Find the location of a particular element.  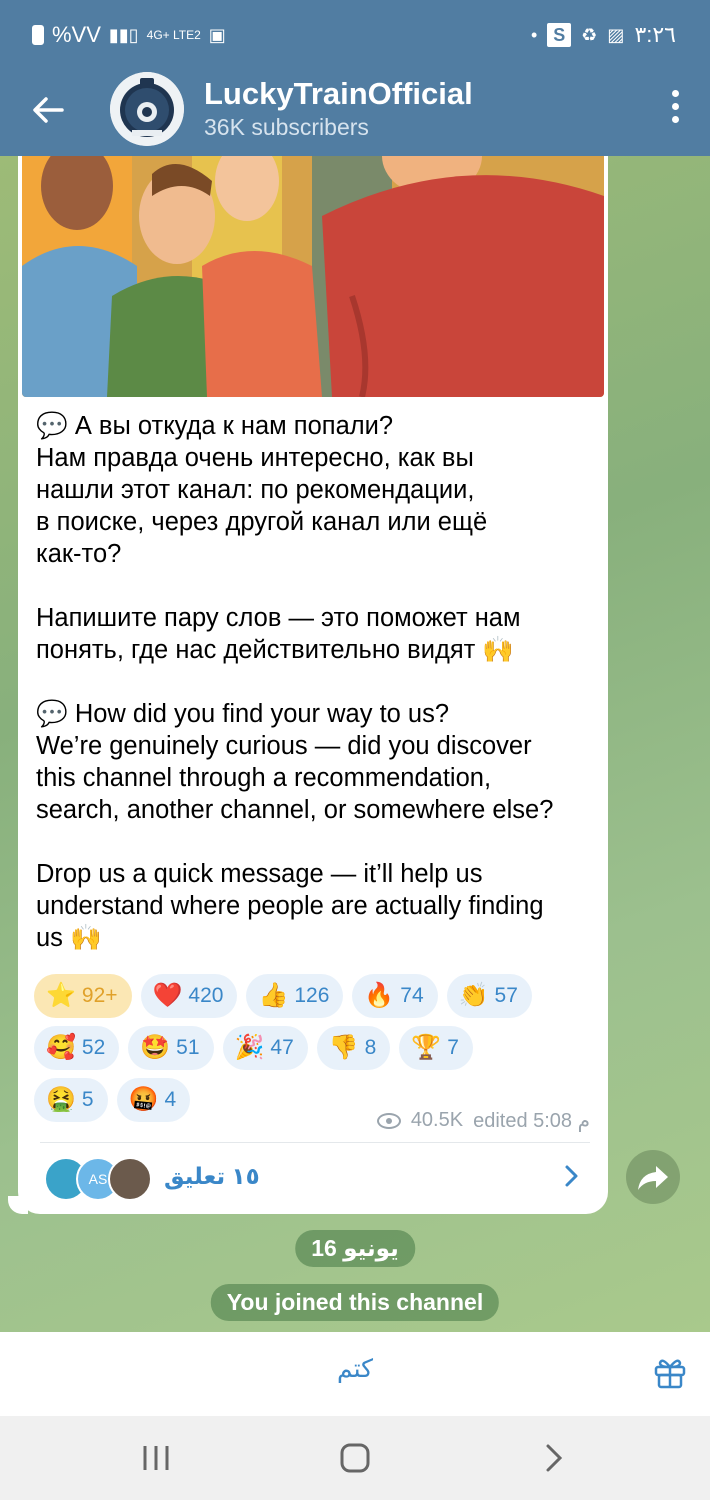

reaction-emoji-icon: 🤮 is located at coordinates (61, 1099).